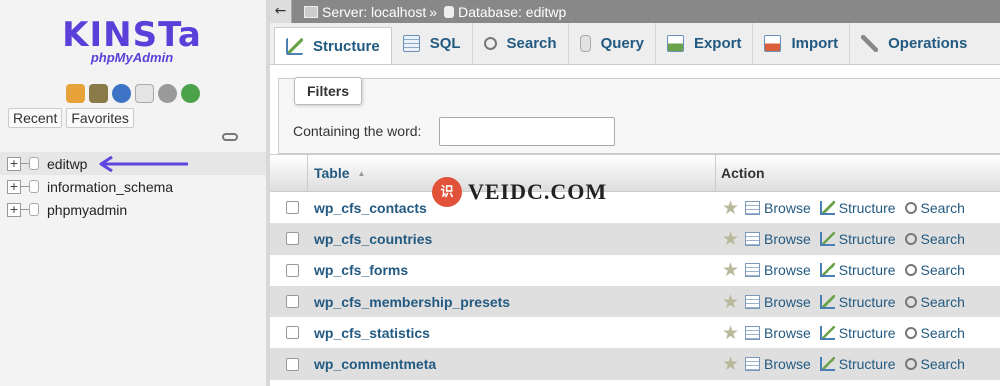 Image resolution: width=1000 pixels, height=386 pixels. I want to click on breadcrumb-server: Server: localhost, so click(374, 12).